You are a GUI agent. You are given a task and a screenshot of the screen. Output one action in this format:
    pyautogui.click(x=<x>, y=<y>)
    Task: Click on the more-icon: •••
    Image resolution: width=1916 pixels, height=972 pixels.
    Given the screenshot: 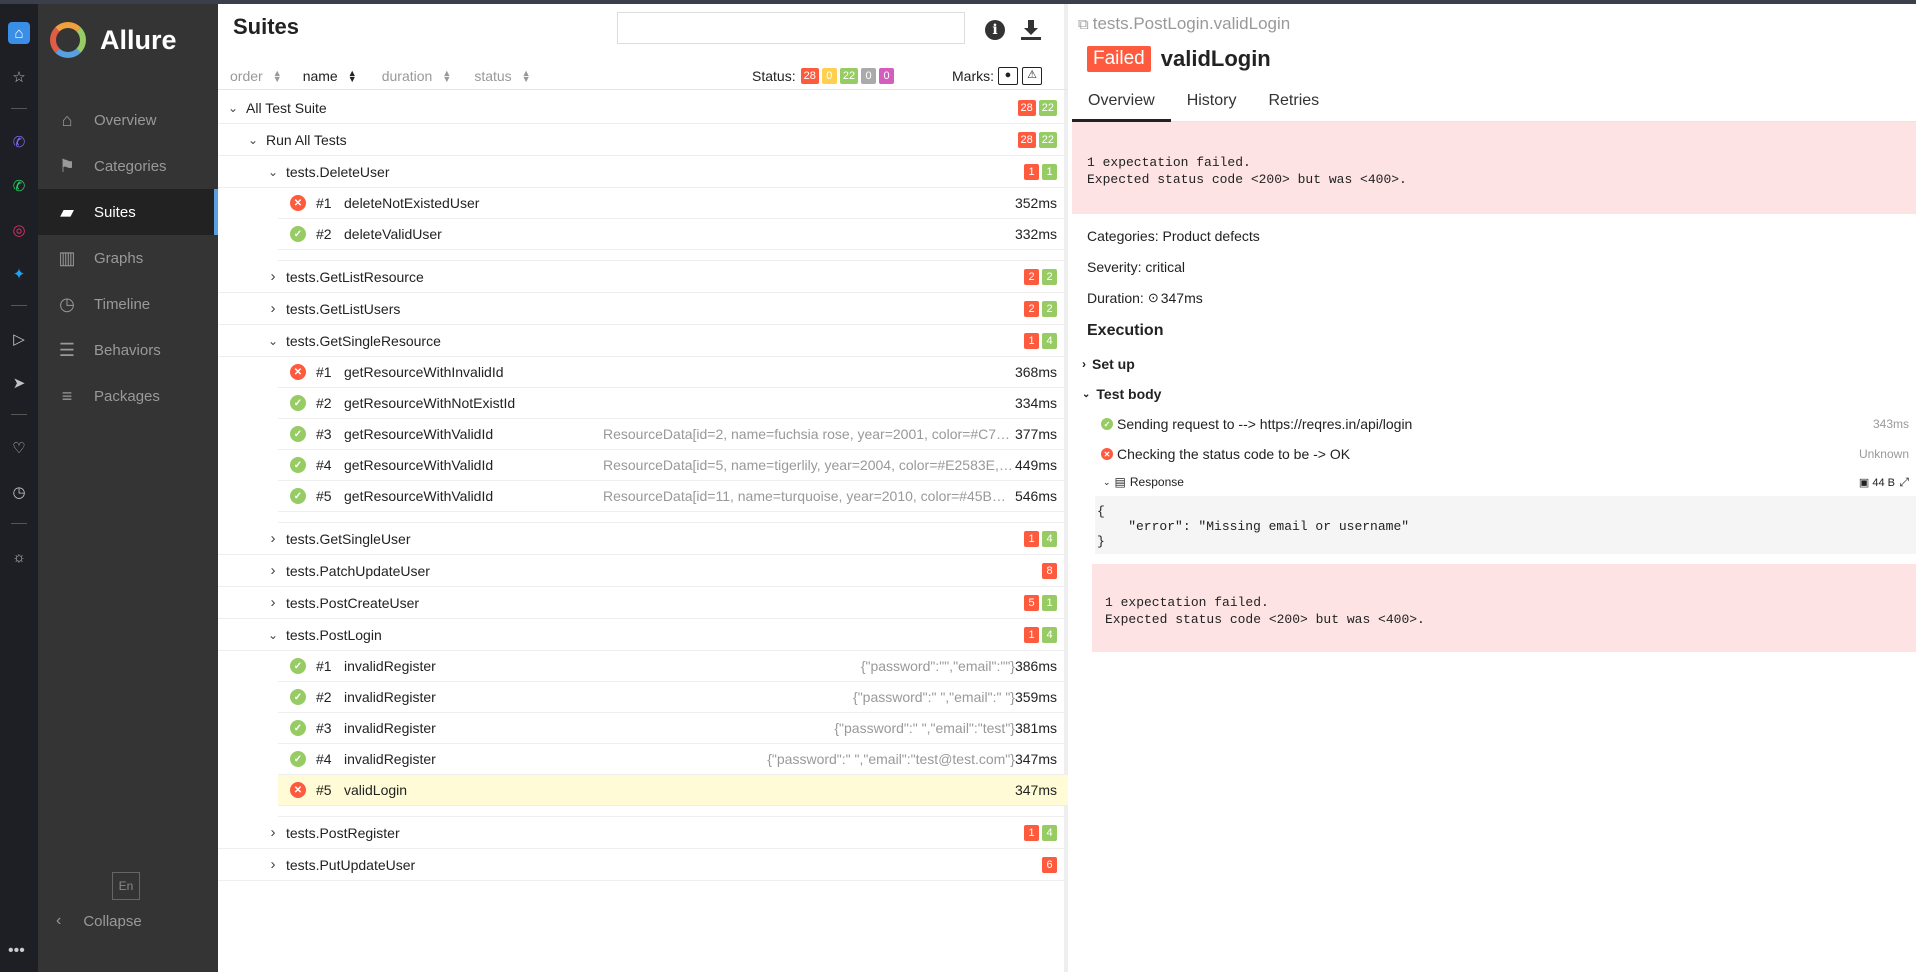 What is the action you would take?
    pyautogui.click(x=16, y=951)
    